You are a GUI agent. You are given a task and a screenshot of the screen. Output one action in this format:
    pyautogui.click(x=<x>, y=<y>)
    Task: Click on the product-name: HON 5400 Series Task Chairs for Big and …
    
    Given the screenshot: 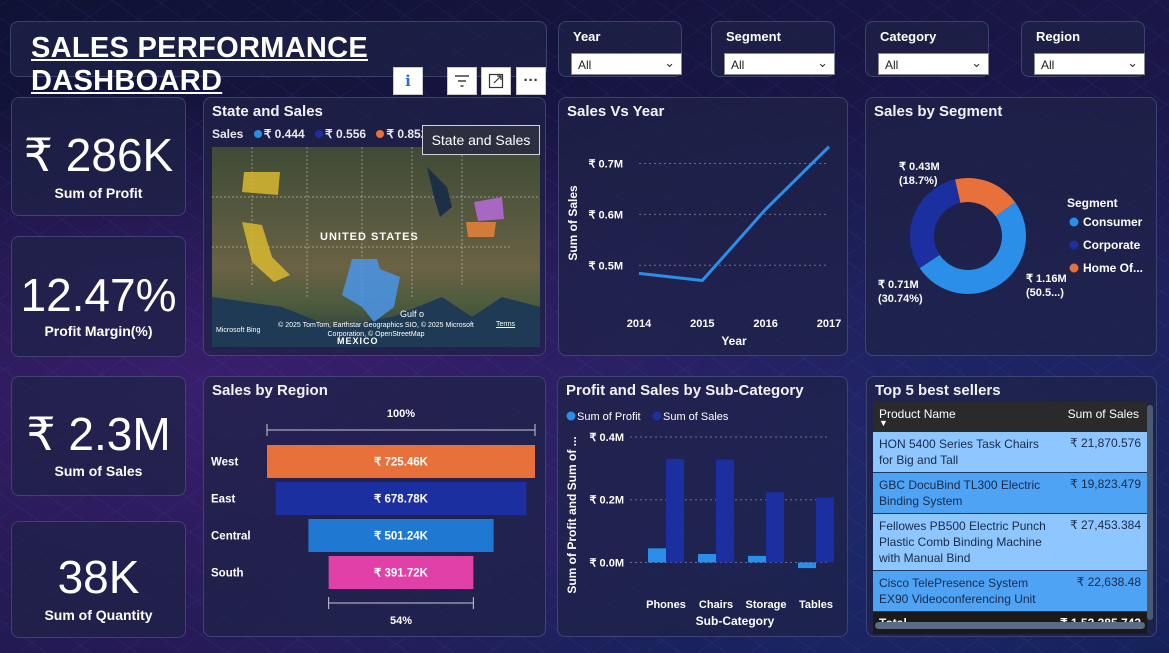 What is the action you would take?
    pyautogui.click(x=959, y=452)
    